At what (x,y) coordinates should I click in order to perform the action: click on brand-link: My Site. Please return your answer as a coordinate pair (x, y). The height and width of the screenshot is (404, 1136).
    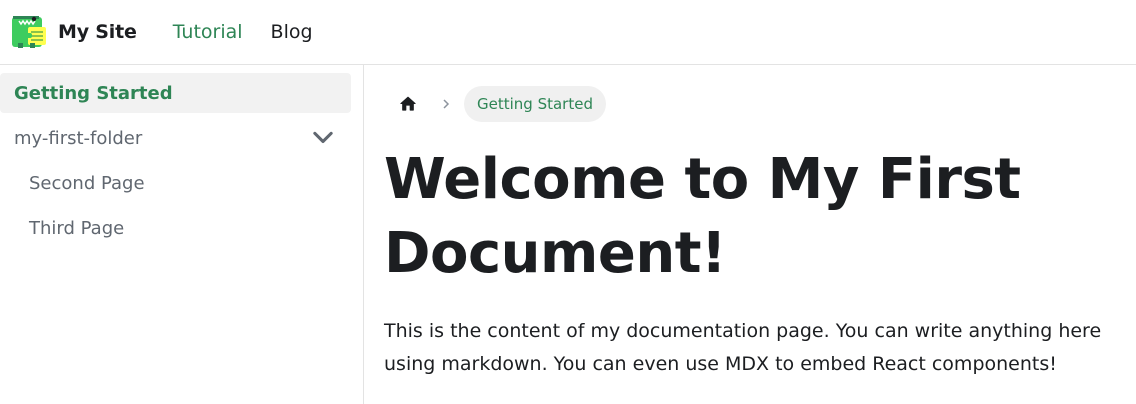
    Looking at the image, I should click on (73, 32).